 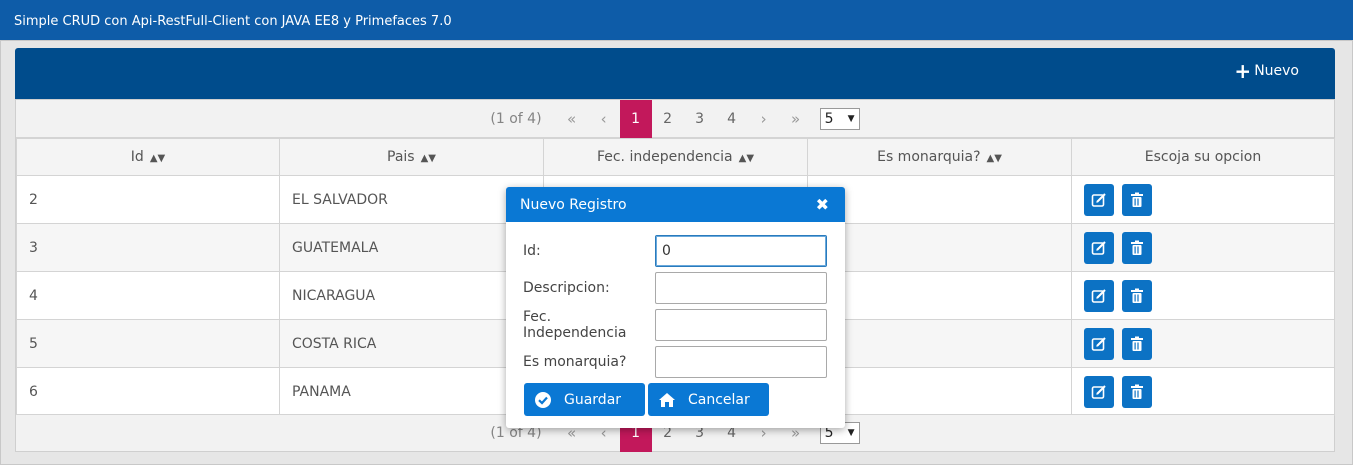 I want to click on cell-pais: GUATEMALA, so click(x=411, y=247).